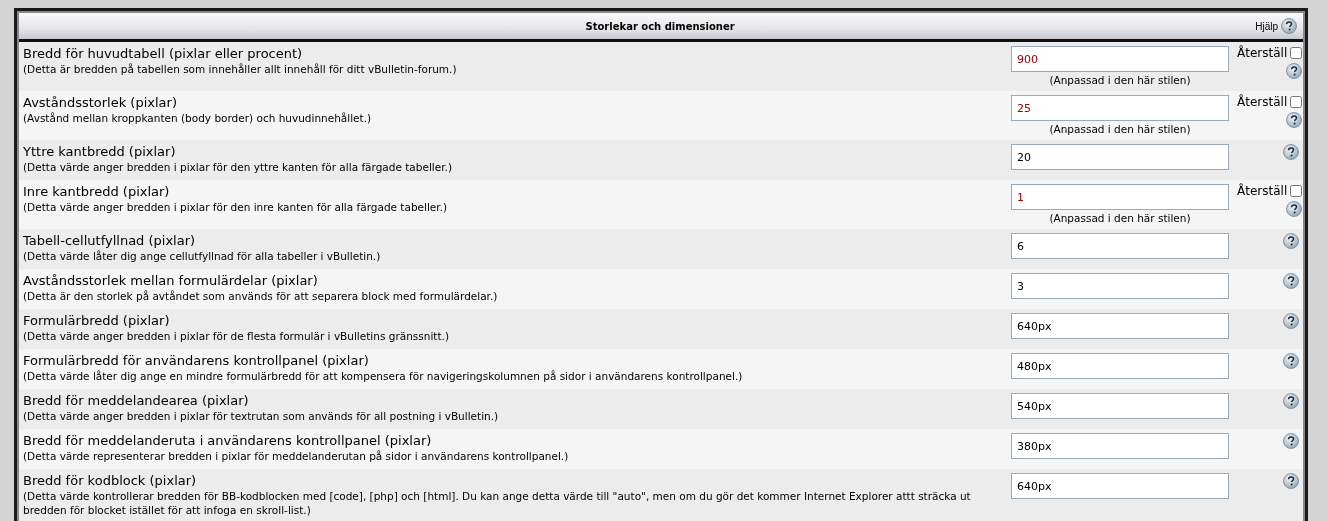 The height and width of the screenshot is (521, 1328). Describe the element at coordinates (97, 192) in the screenshot. I see `setting-title: Inre kantbredd (pixlar)` at that location.